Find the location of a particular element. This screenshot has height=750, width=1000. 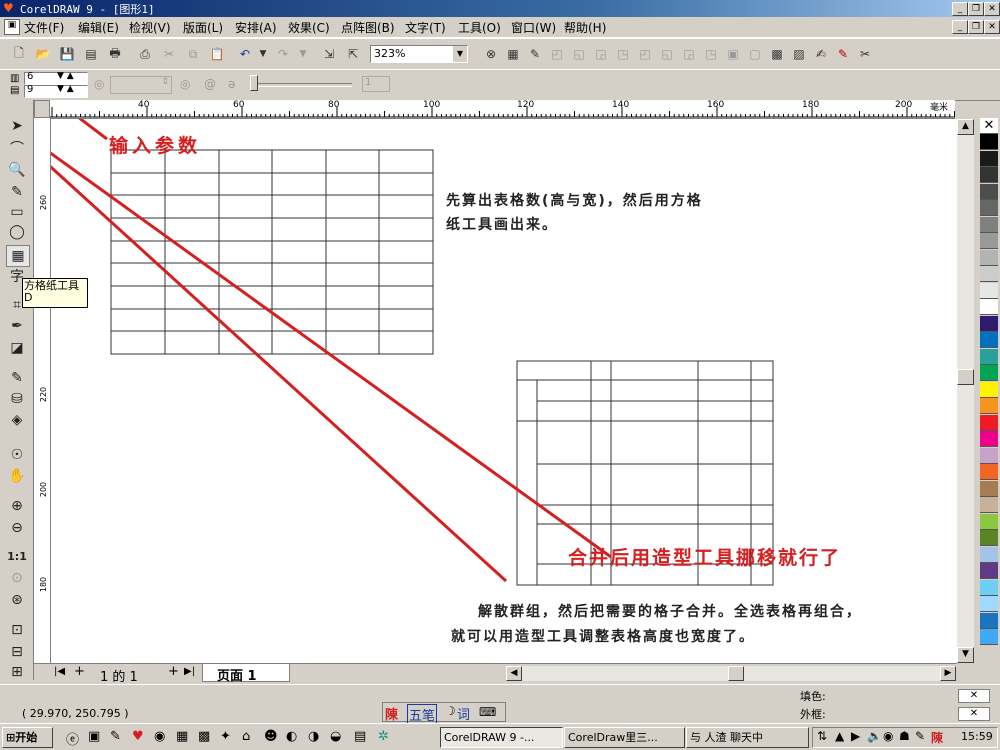

tray-arrow-icon: ▲ is located at coordinates (839, 736).